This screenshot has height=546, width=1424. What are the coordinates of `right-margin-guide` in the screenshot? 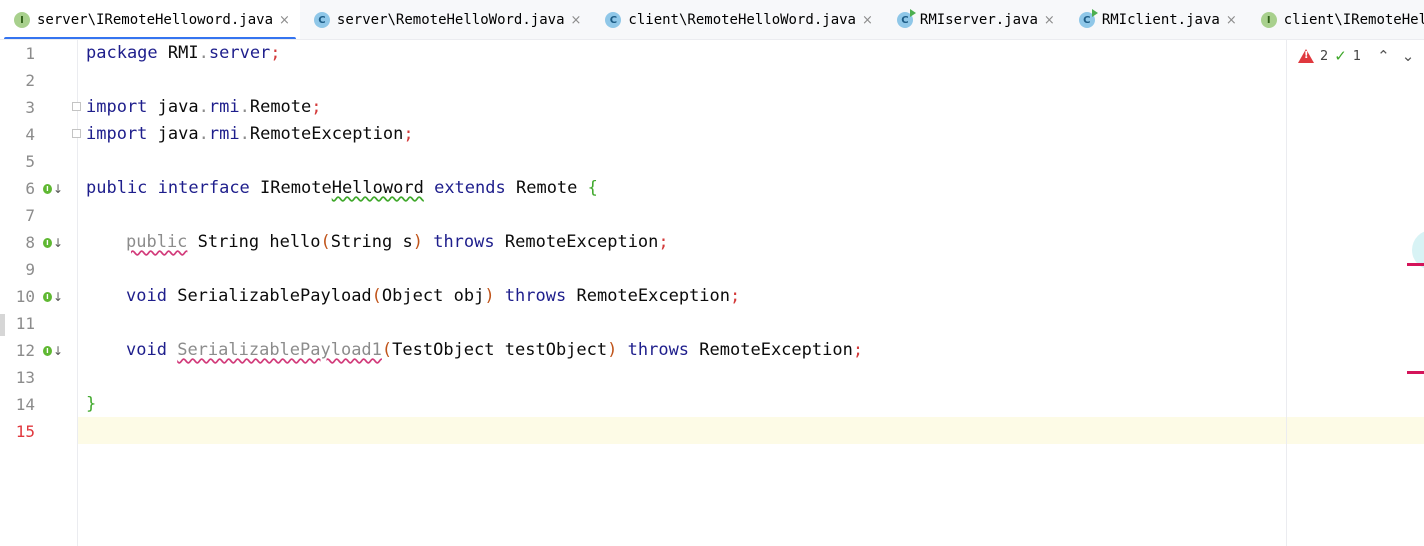 It's located at (1286, 293).